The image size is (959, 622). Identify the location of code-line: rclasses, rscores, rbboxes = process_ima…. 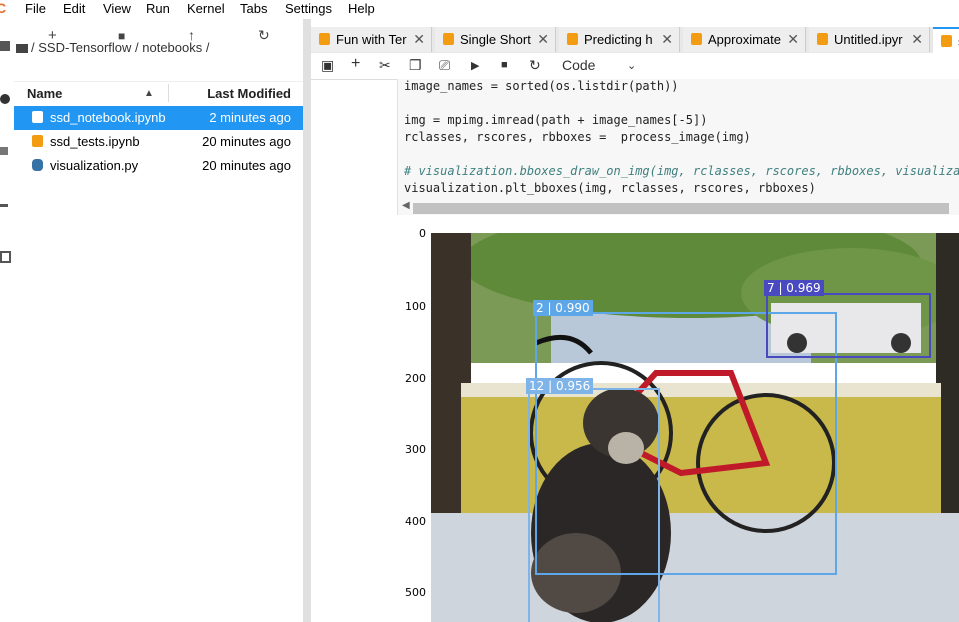
(577, 137).